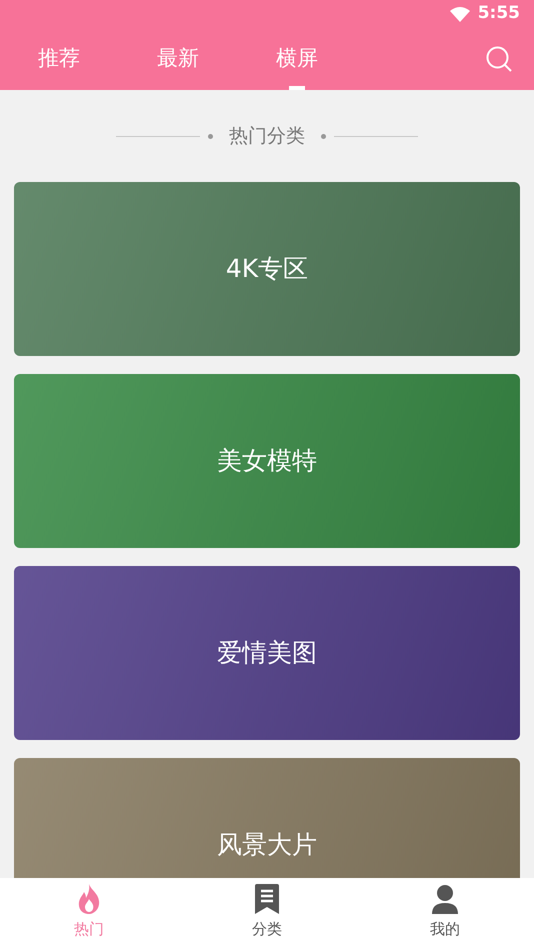  Describe the element at coordinates (297, 59) in the screenshot. I see `tab: 横屏` at that location.